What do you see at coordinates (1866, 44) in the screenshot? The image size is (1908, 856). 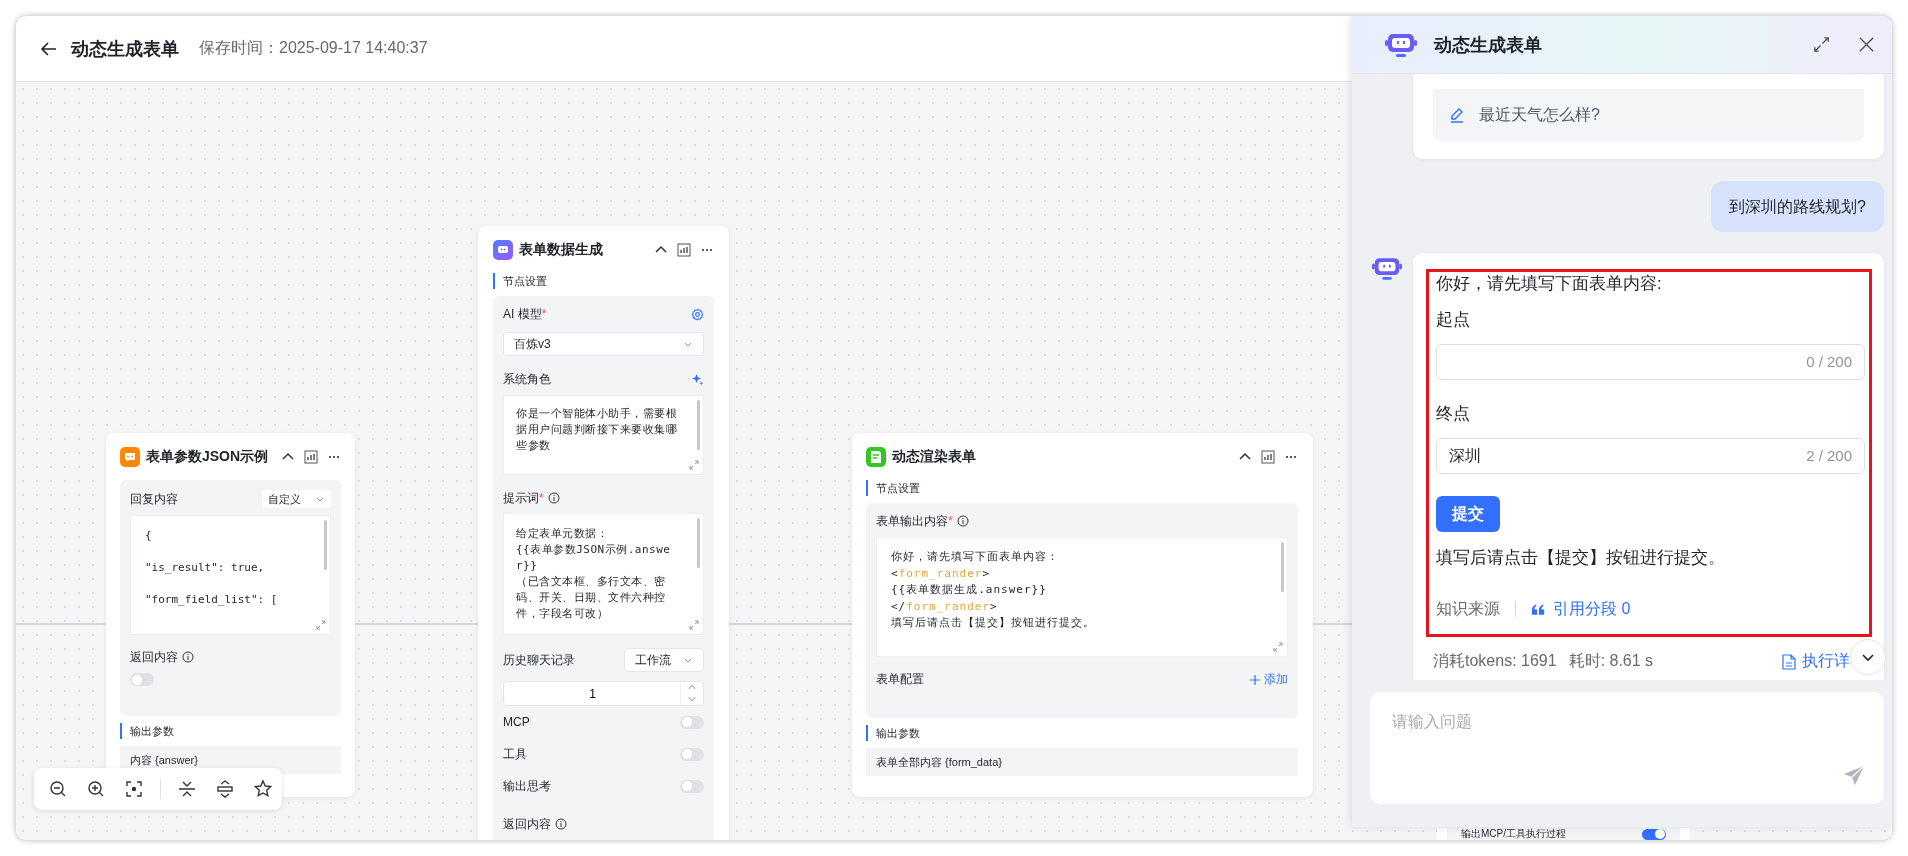 I see `close-icon` at bounding box center [1866, 44].